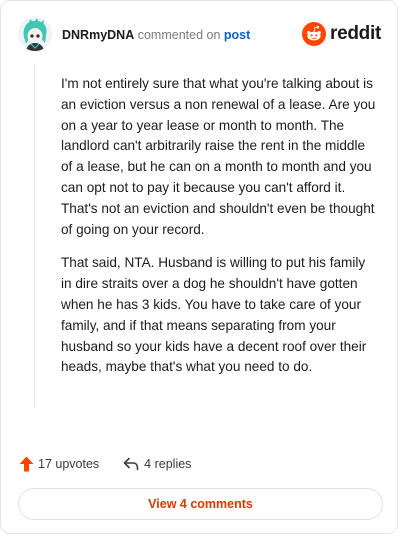  What do you see at coordinates (26, 464) in the screenshot?
I see `upvote-arrow-icon` at bounding box center [26, 464].